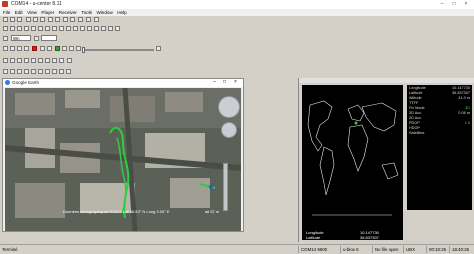  What do you see at coordinates (5, 71) in the screenshot?
I see `poll-icon` at bounding box center [5, 71].